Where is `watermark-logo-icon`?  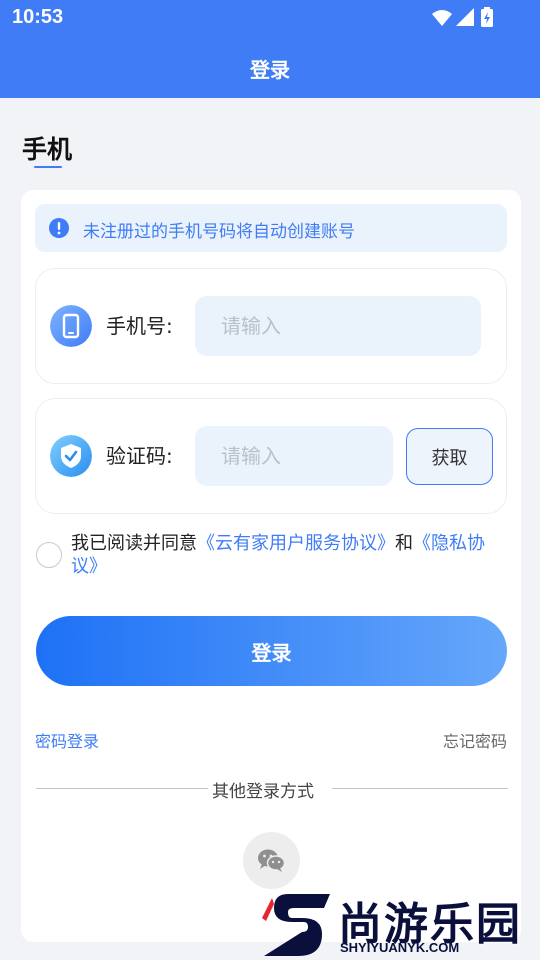 watermark-logo-icon is located at coordinates (296, 925).